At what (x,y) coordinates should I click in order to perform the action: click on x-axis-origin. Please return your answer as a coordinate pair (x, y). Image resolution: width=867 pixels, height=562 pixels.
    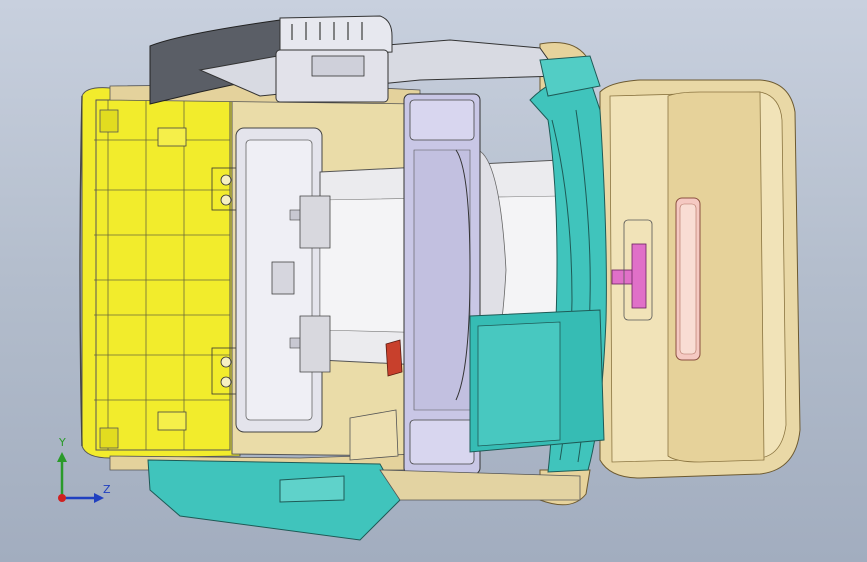
    Looking at the image, I should click on (62, 498).